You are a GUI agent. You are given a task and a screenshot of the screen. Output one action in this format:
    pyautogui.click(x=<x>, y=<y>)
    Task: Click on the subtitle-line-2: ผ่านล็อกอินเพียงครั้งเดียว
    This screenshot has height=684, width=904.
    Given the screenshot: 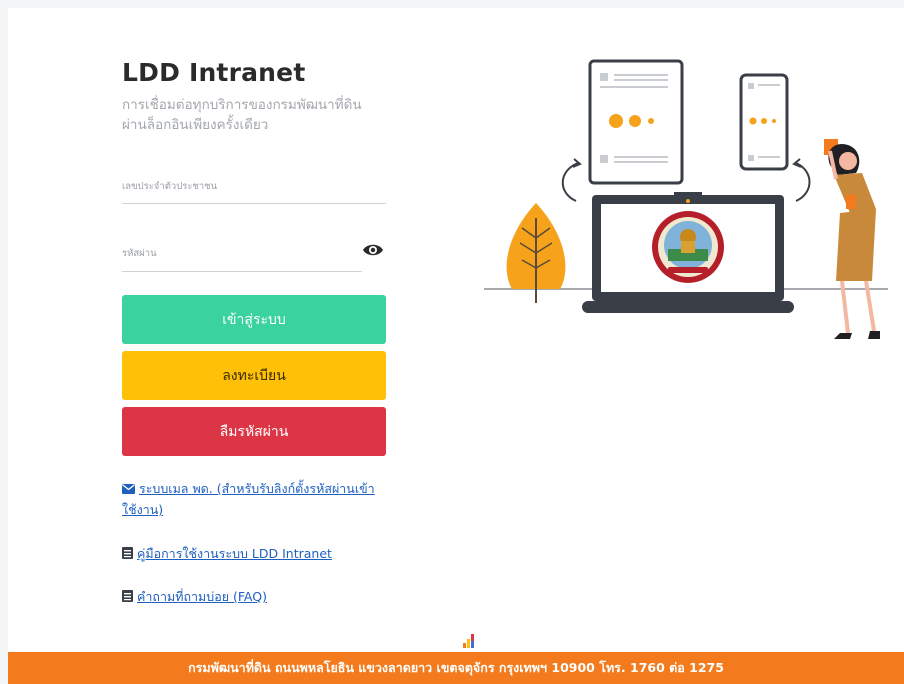 What is the action you would take?
    pyautogui.click(x=195, y=125)
    